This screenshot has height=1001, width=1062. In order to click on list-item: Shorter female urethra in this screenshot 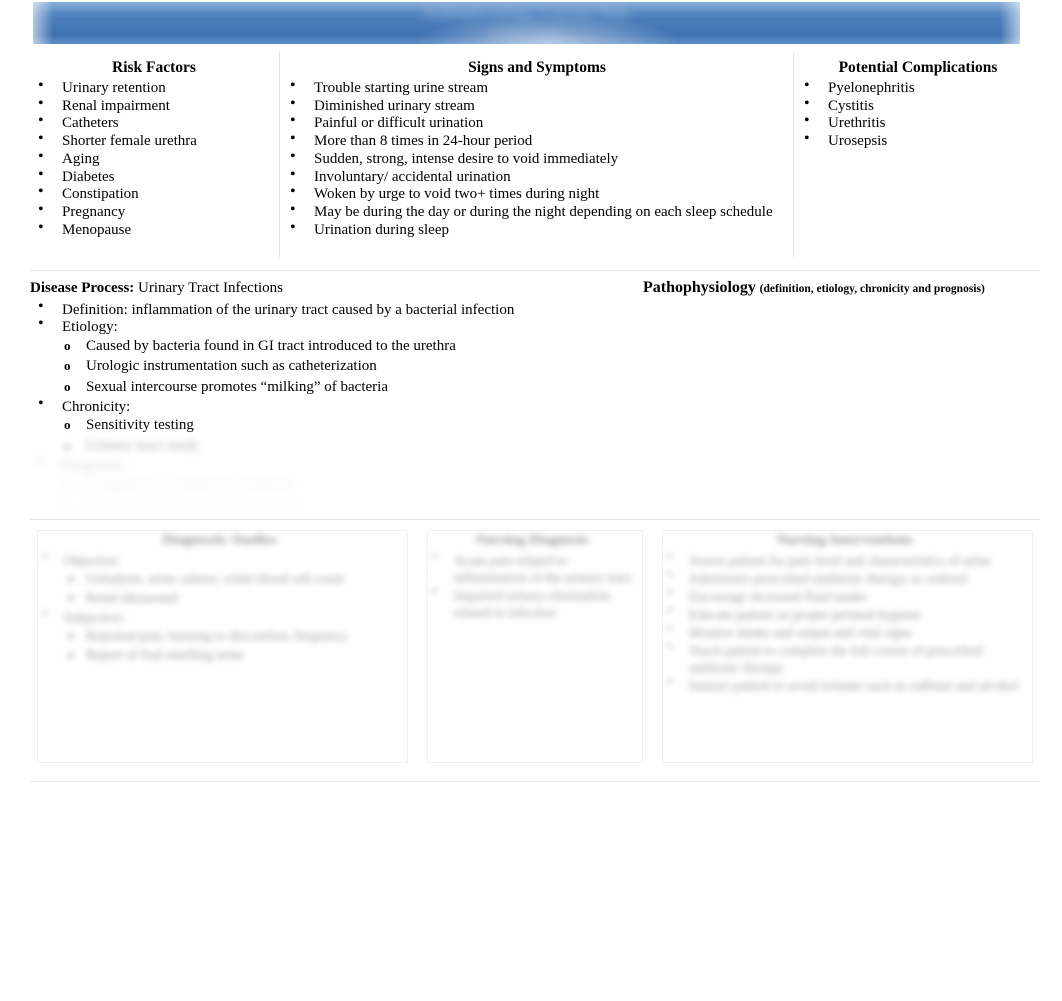, I will do `click(154, 140)`.